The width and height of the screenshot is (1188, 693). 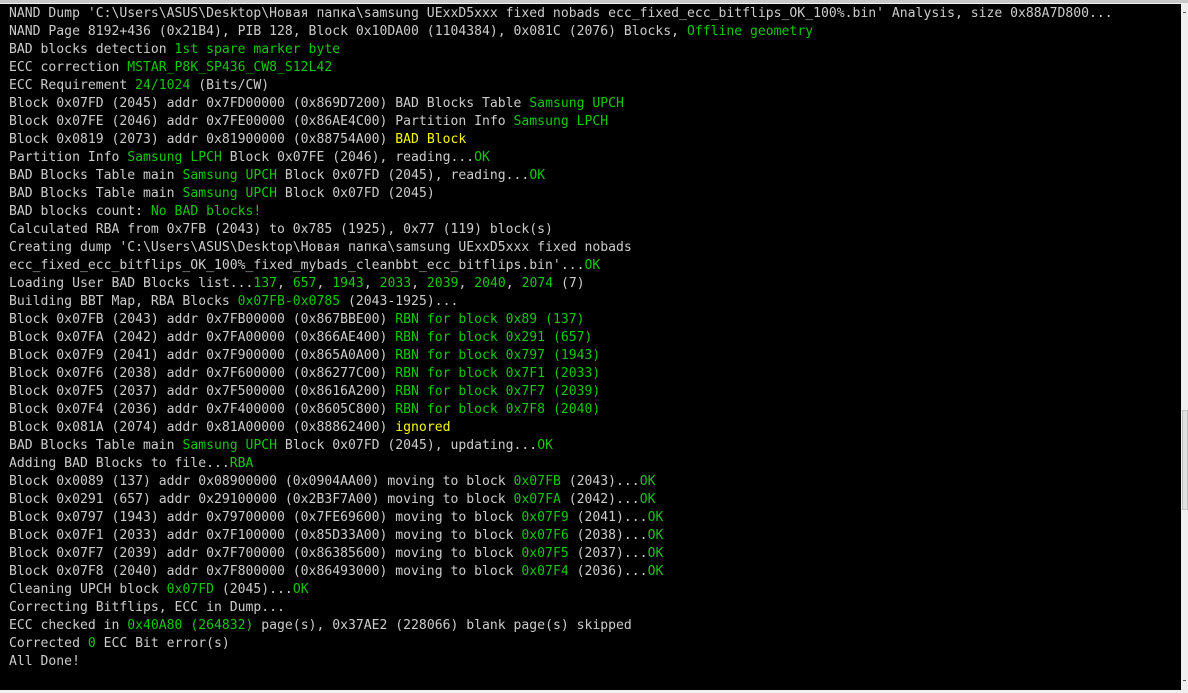 I want to click on highlight-text: 2040, so click(x=490, y=283).